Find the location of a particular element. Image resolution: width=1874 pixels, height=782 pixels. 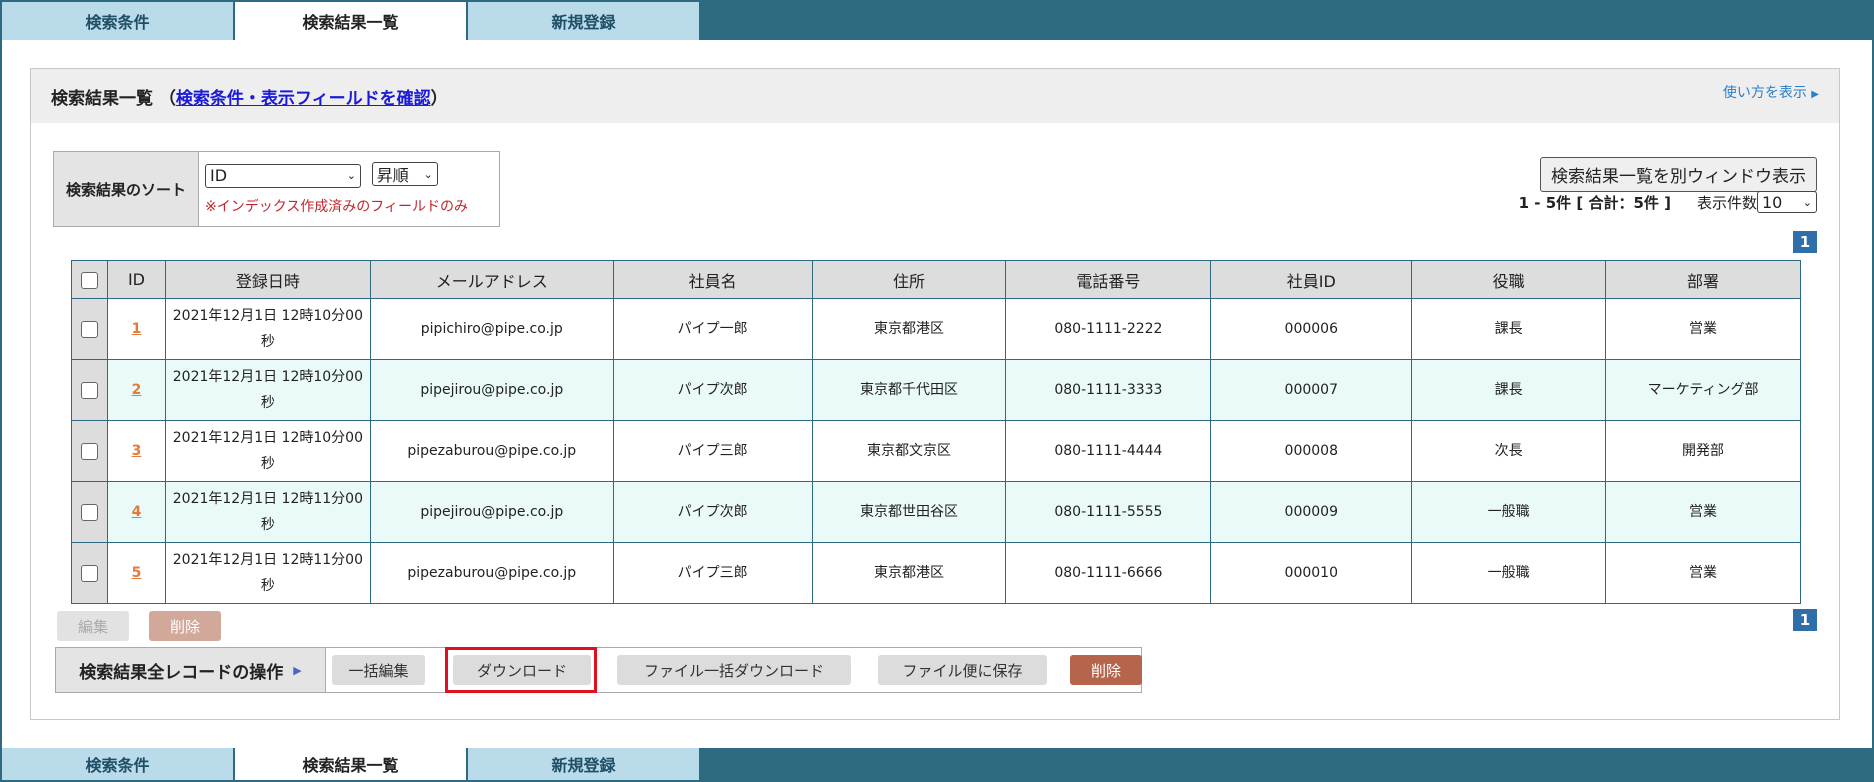

department-cell: 営業 is located at coordinates (1703, 512).